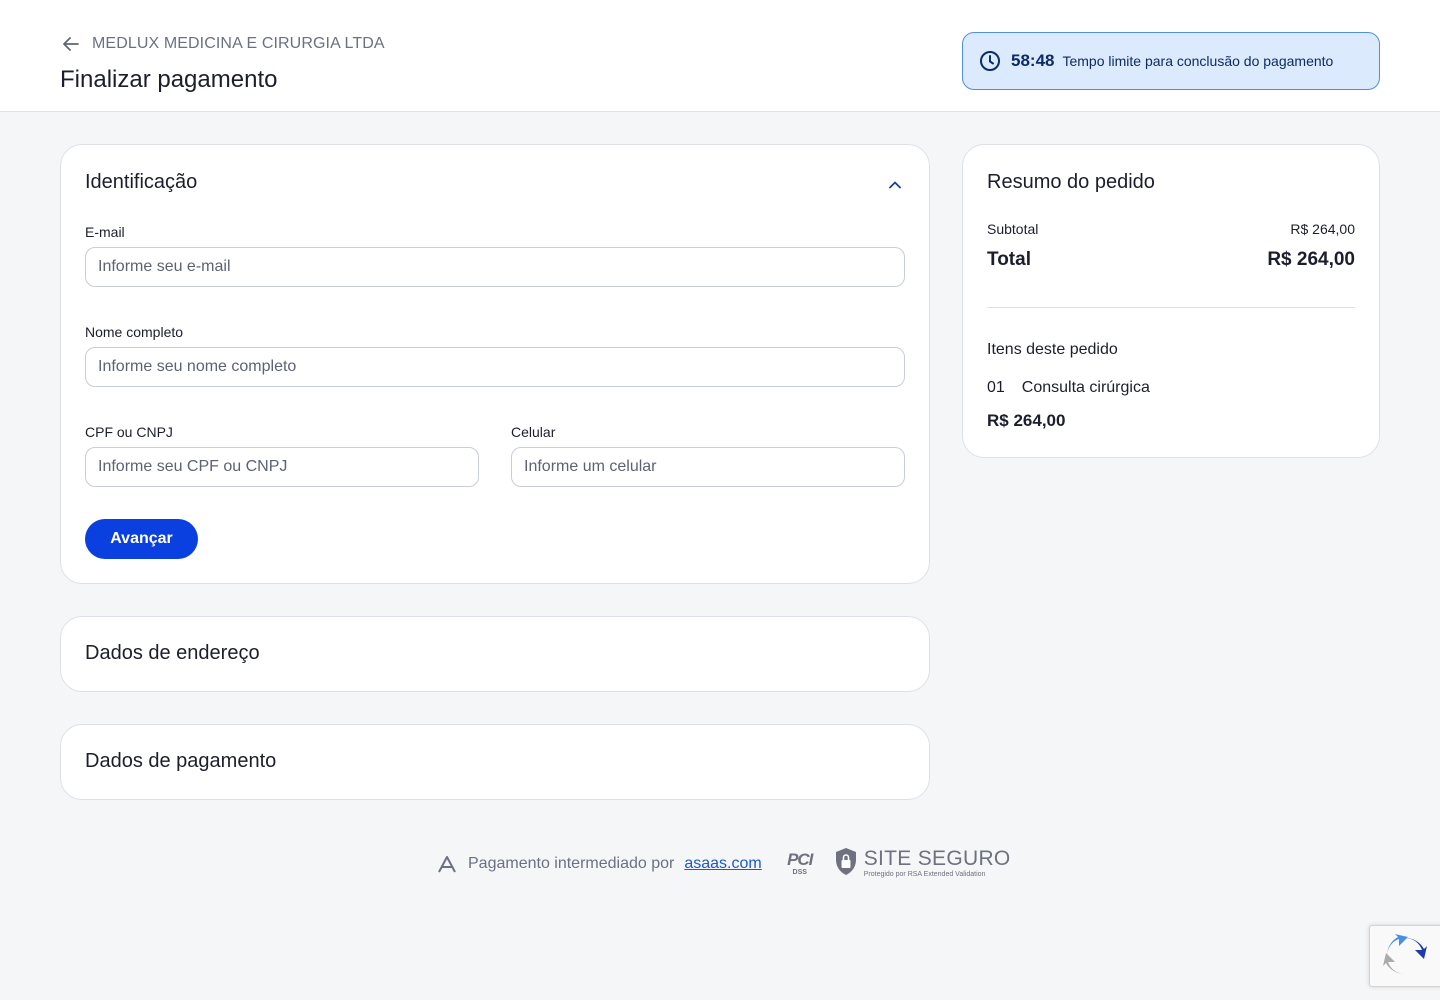 The image size is (1440, 1000). I want to click on asaas-logo-icon, so click(447, 864).